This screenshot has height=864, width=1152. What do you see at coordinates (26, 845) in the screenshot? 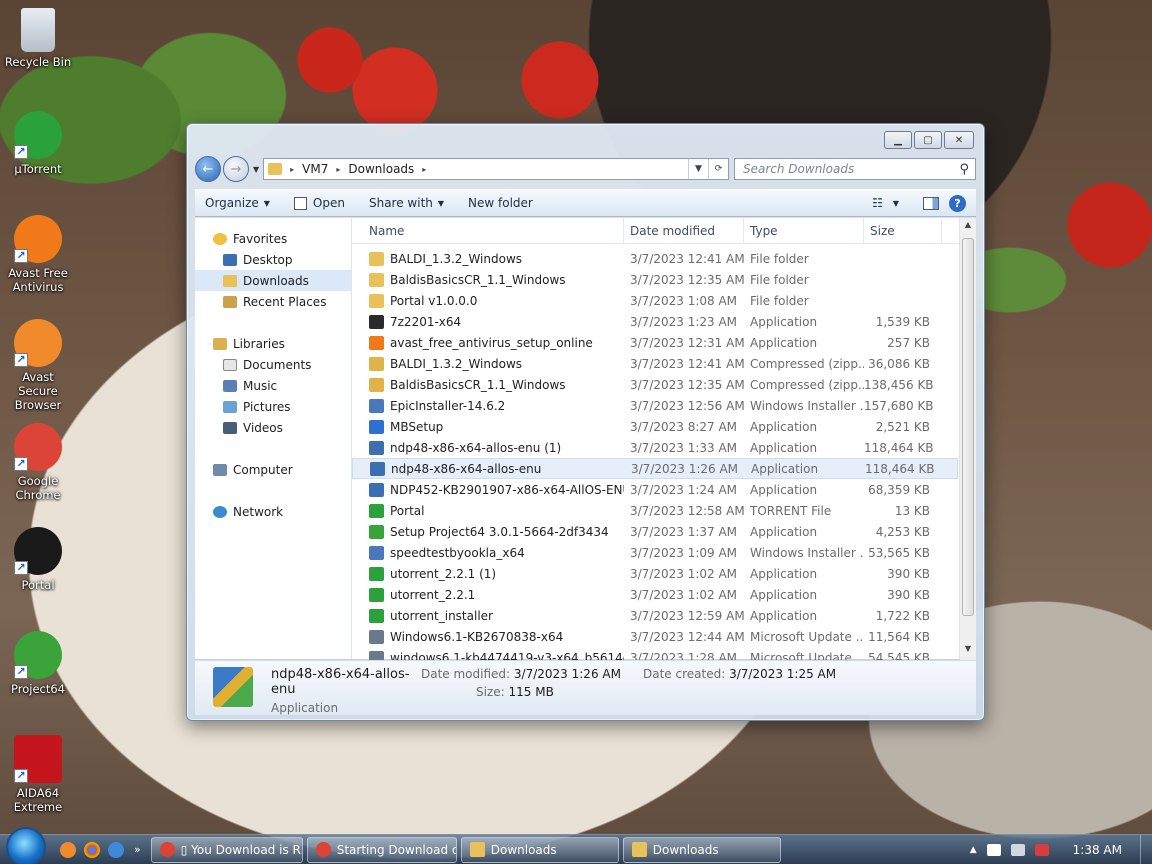
I see `start-button` at bounding box center [26, 845].